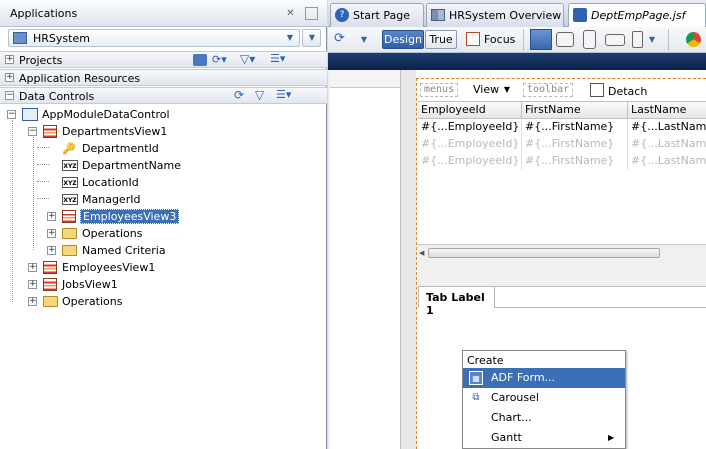  Describe the element at coordinates (499, 39) in the screenshot. I see `focus-button: Focus` at that location.